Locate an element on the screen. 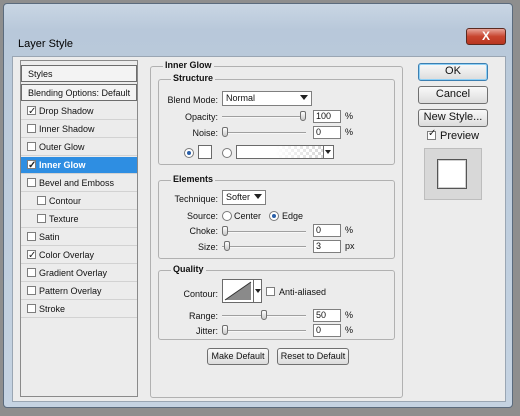 The height and width of the screenshot is (416, 520). size-slider-track is located at coordinates (264, 247).